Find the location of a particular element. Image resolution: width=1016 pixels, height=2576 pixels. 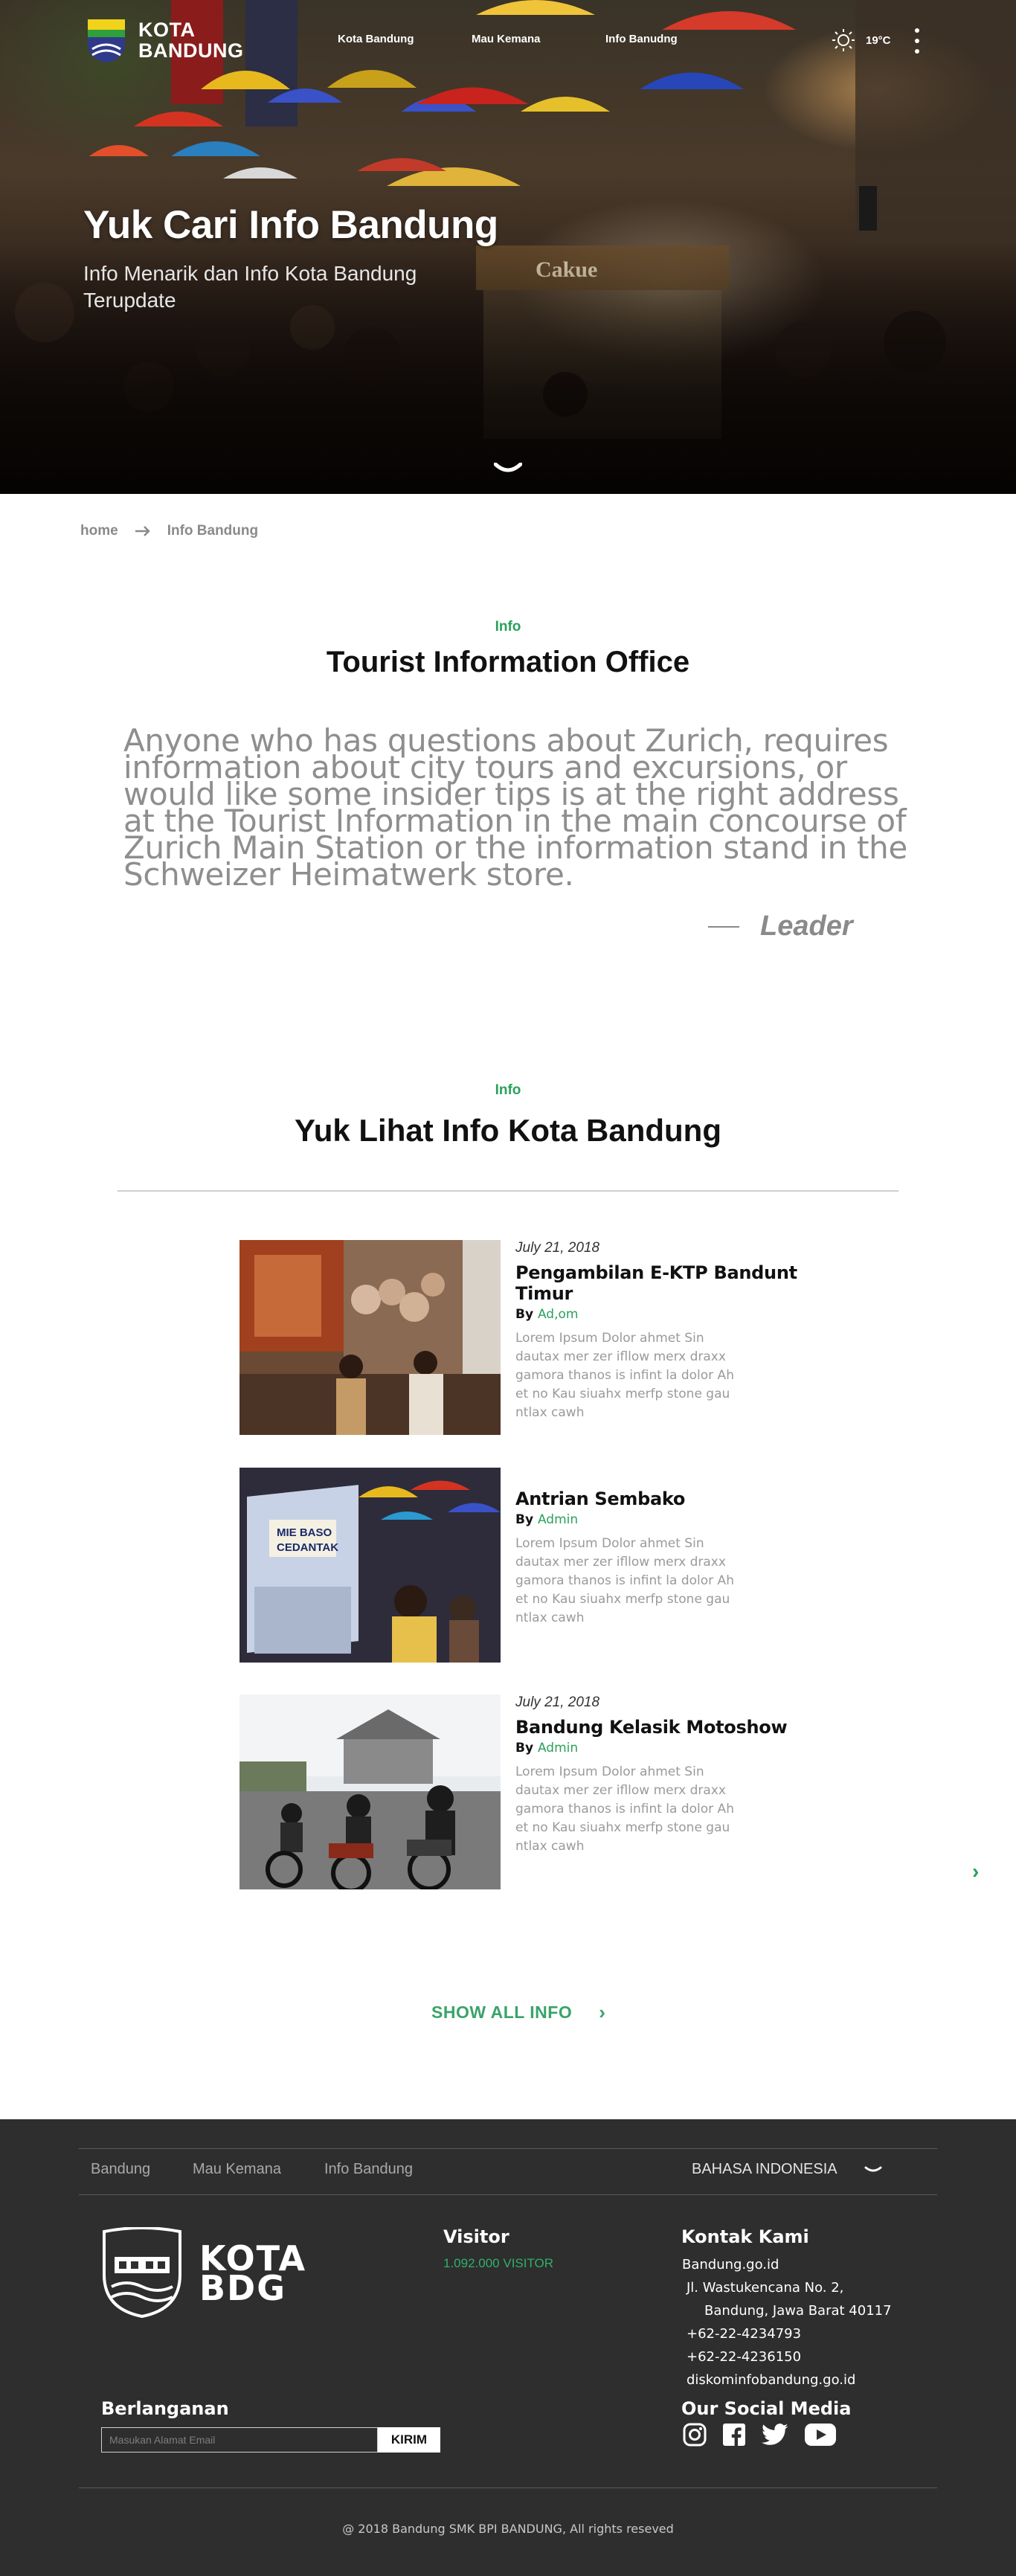

sembako-queue-photo: MIE BASO CEDANTAK is located at coordinates (370, 1565).